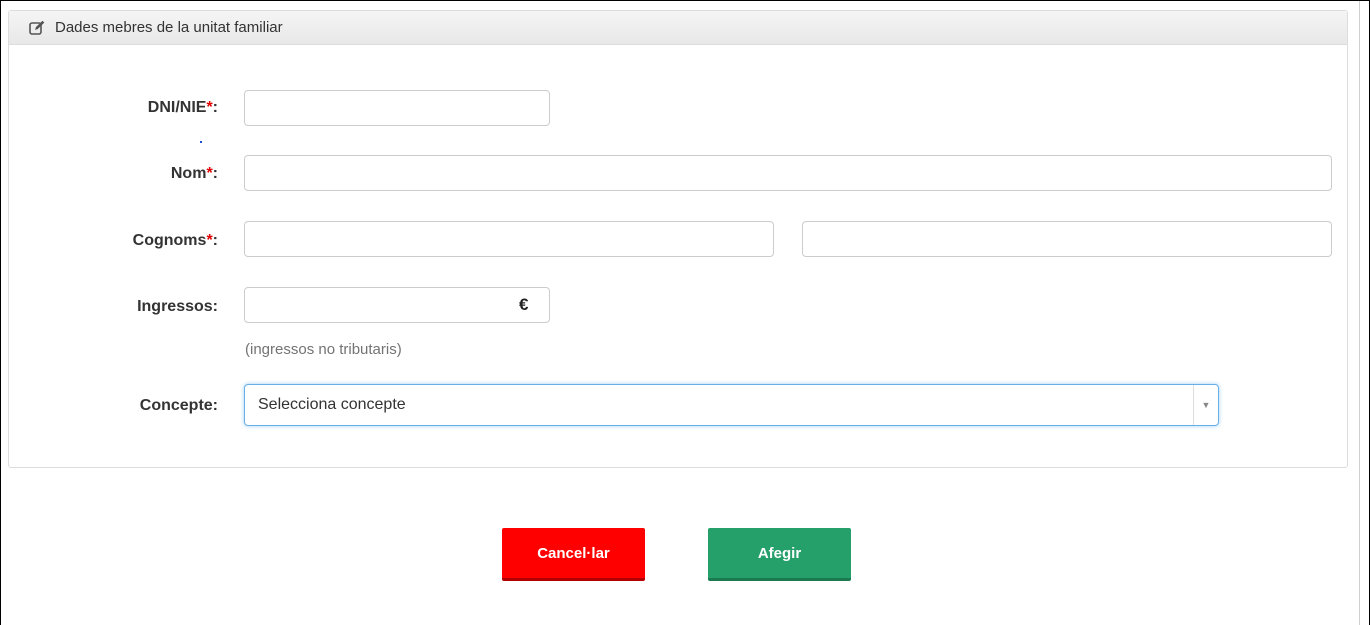 The width and height of the screenshot is (1370, 625). I want to click on nom-label-text: Nom, so click(188, 173).